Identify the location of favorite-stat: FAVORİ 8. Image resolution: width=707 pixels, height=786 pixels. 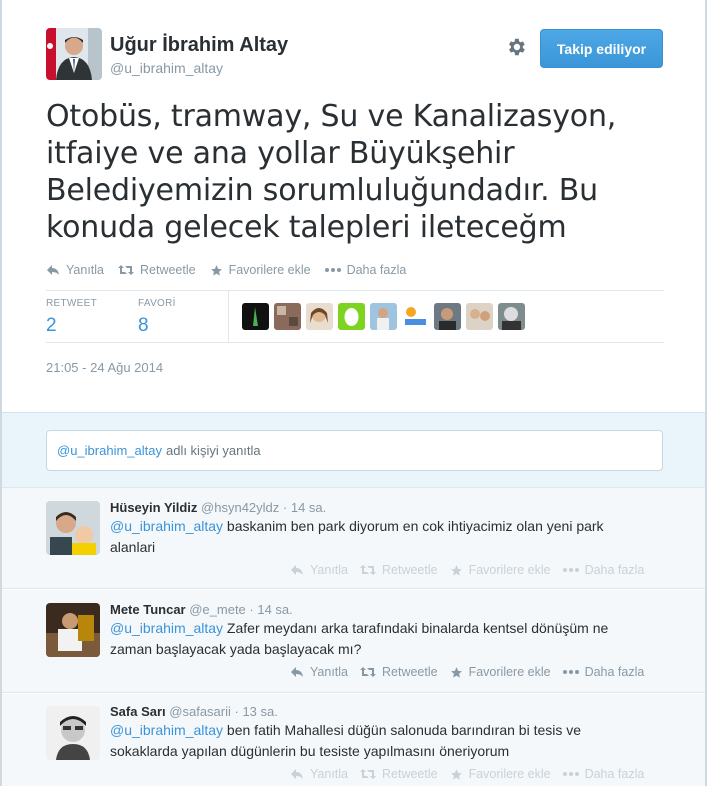
(157, 317).